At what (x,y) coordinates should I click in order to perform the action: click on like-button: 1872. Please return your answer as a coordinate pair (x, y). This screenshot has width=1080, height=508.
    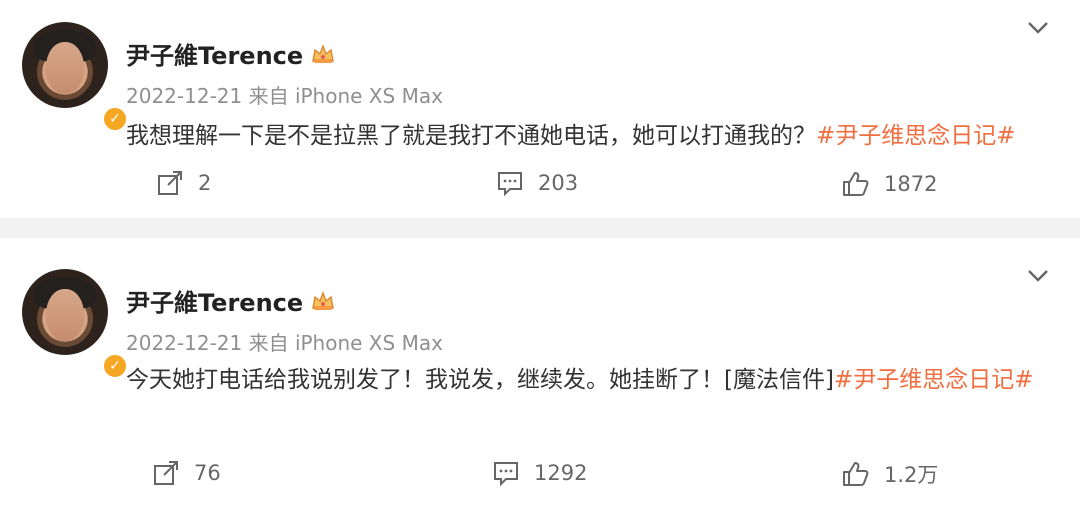
    Looking at the image, I should click on (888, 184).